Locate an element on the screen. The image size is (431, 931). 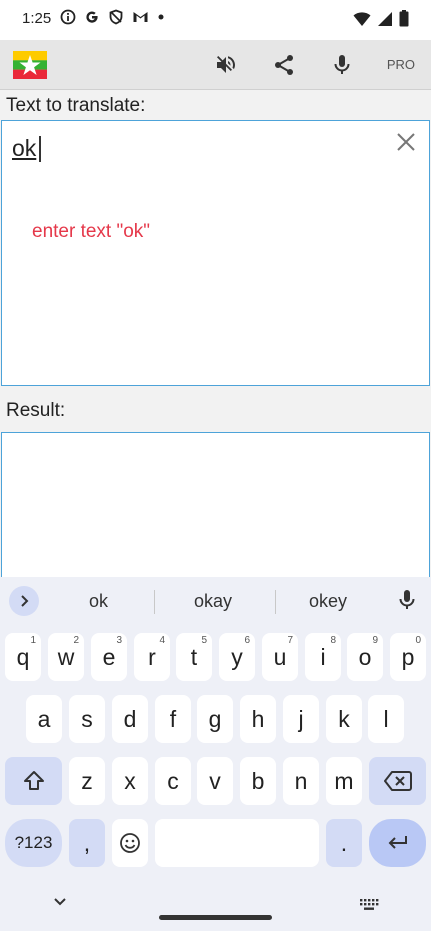
key-l: l is located at coordinates (386, 719).